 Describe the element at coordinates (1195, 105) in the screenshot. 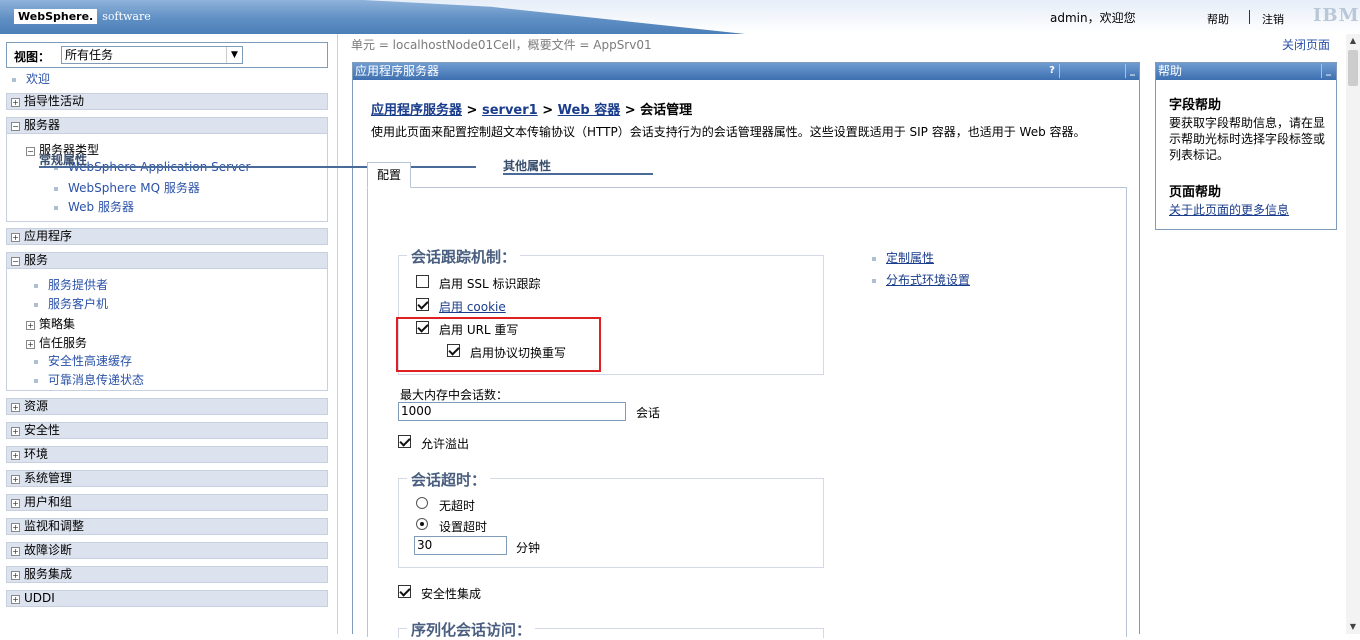

I see `field-help-heading: 字段帮助` at that location.